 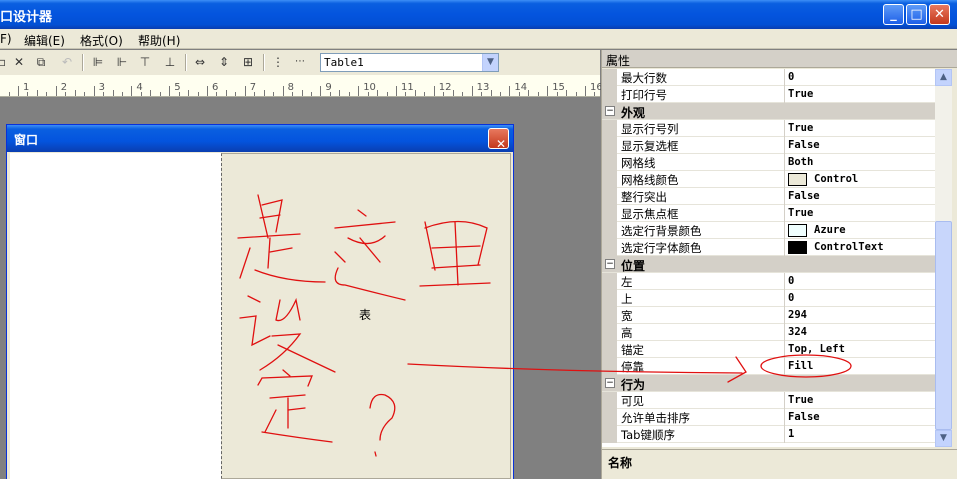 I want to click on property-row: 打印行号 True, so click(x=768, y=94).